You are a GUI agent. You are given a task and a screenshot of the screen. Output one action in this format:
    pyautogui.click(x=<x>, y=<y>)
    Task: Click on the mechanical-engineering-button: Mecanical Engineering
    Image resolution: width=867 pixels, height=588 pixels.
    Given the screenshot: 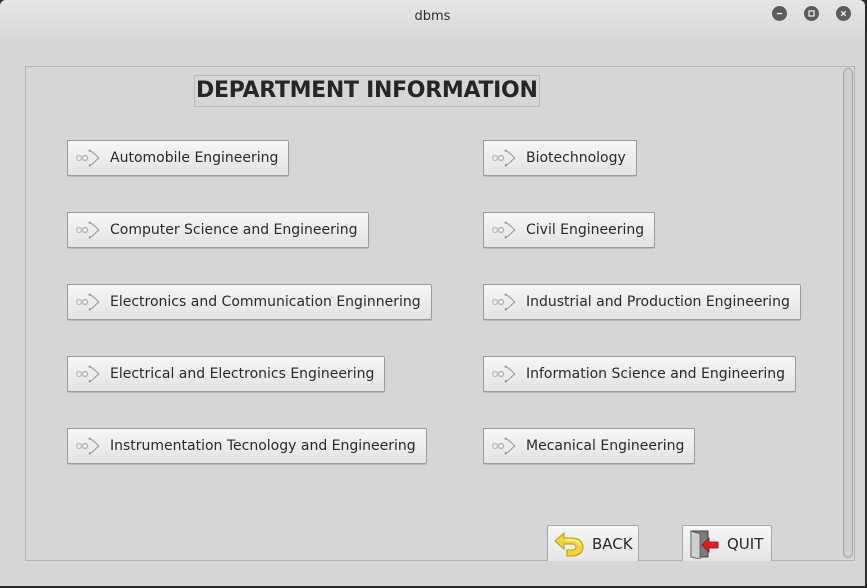 What is the action you would take?
    pyautogui.click(x=589, y=446)
    